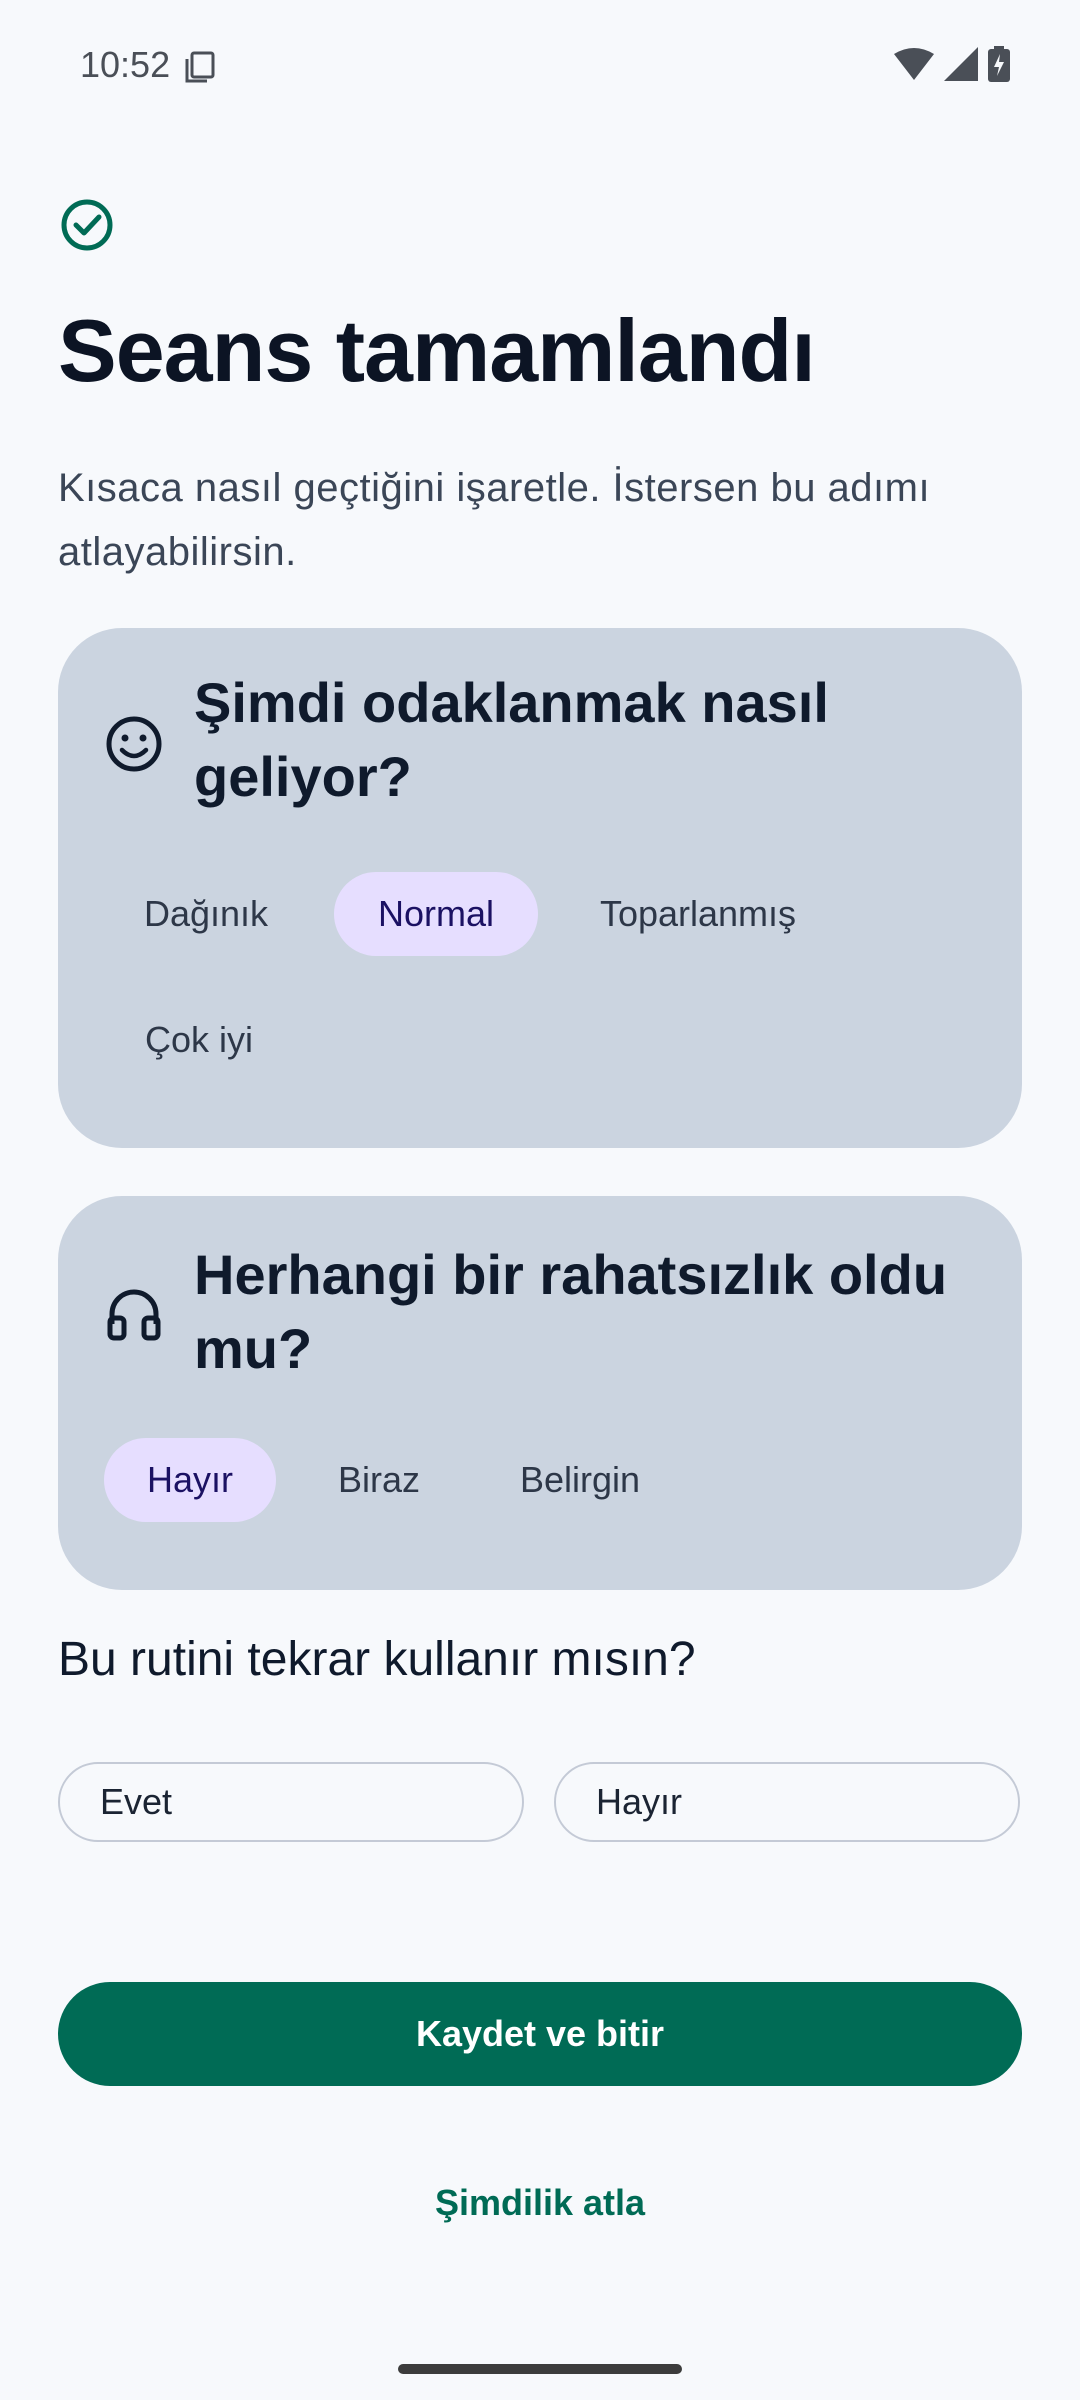 Image resolution: width=1080 pixels, height=2400 pixels. What do you see at coordinates (540, 2203) in the screenshot?
I see `skip-button: Şimdilik atla` at bounding box center [540, 2203].